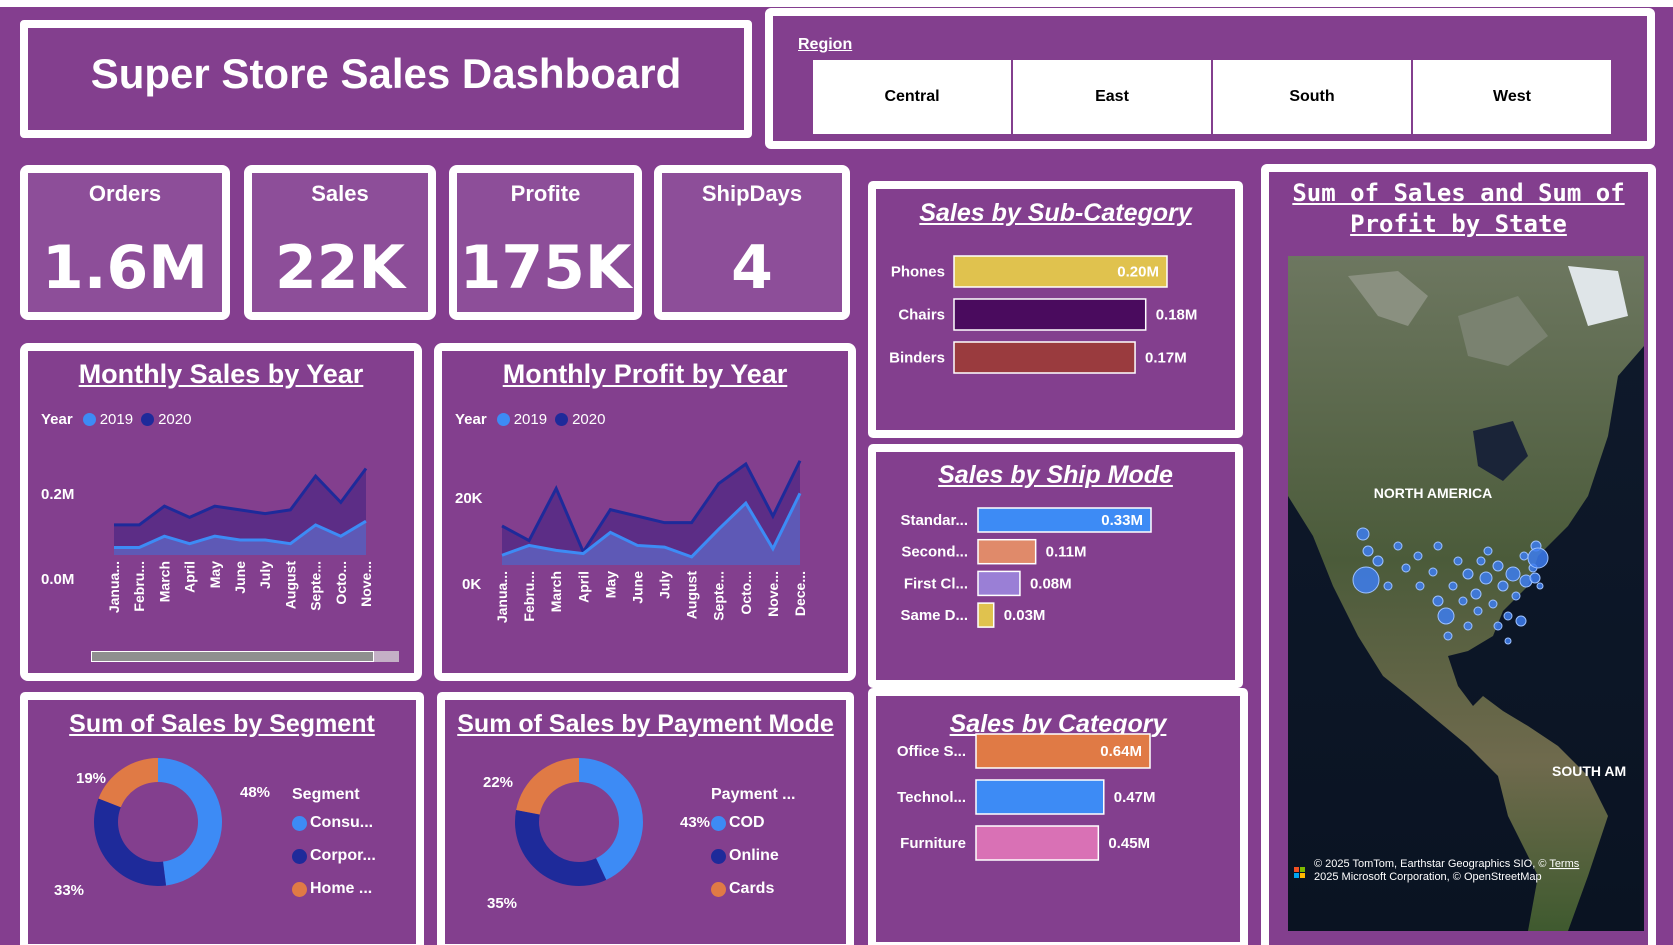 This screenshot has width=1673, height=945. Describe the element at coordinates (718, 856) in the screenshot. I see `legend-dot-online` at that location.